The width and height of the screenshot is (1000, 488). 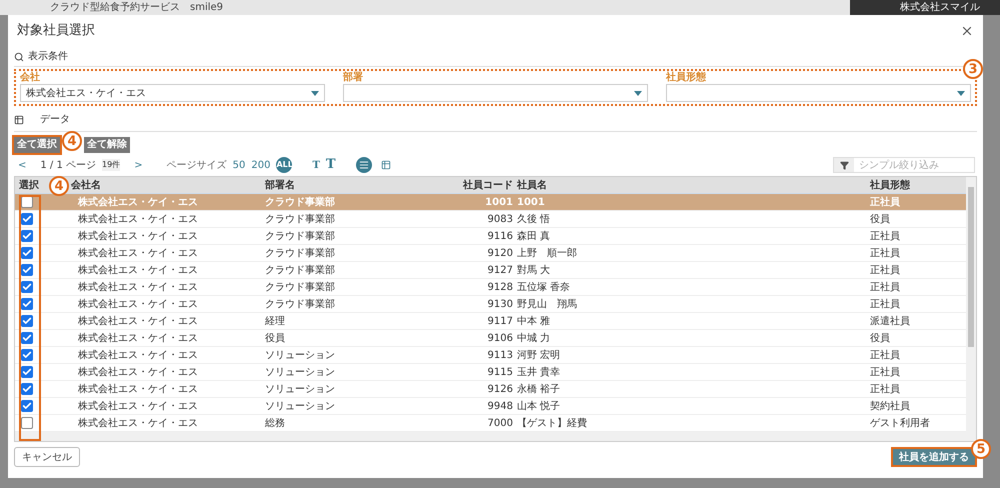 I want to click on table-cell-text: 9120, so click(x=500, y=253).